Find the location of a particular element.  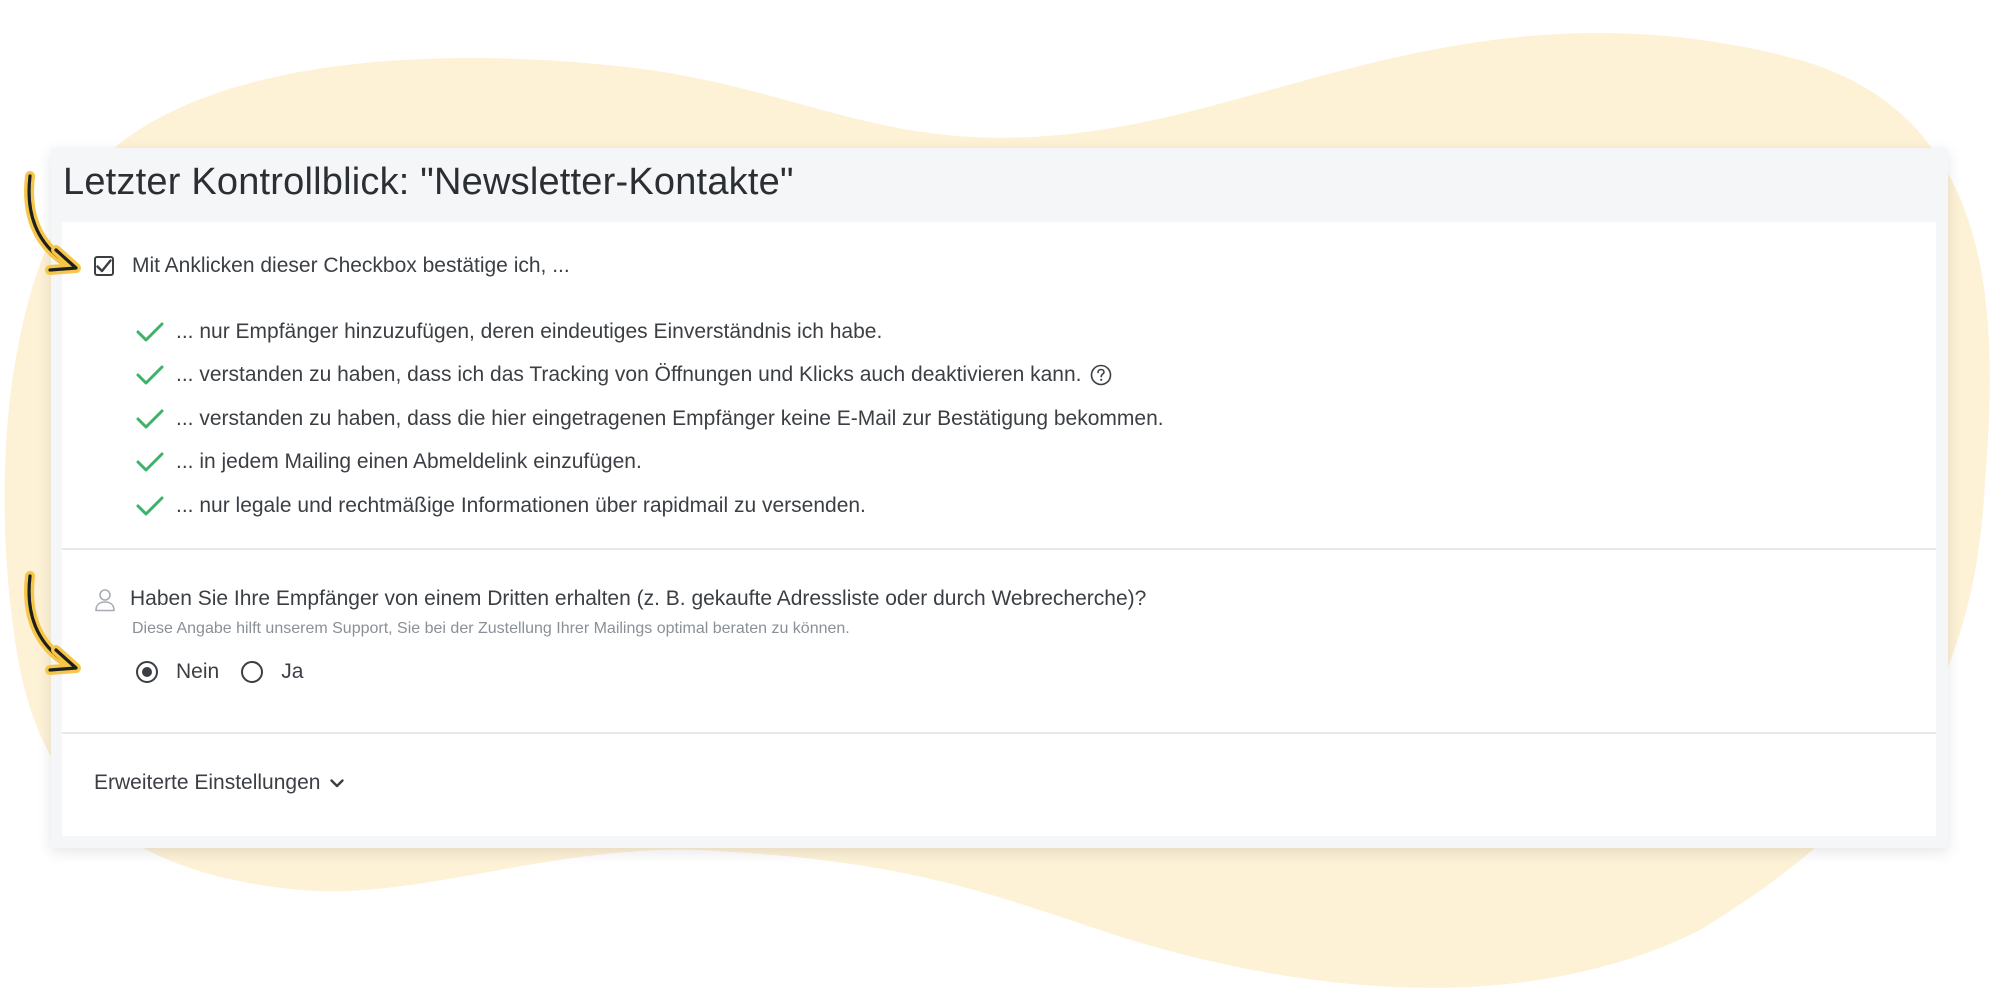

radio-option-nein: Nein is located at coordinates (177, 672).